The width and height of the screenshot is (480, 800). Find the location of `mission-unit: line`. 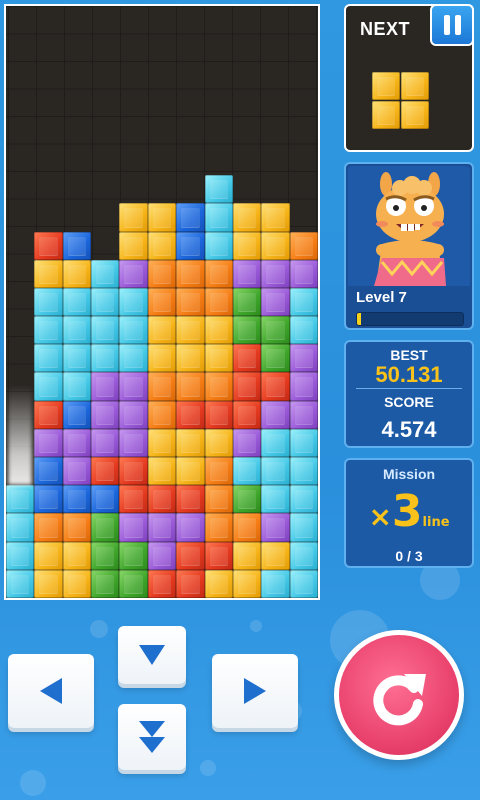

mission-unit: line is located at coordinates (436, 522).